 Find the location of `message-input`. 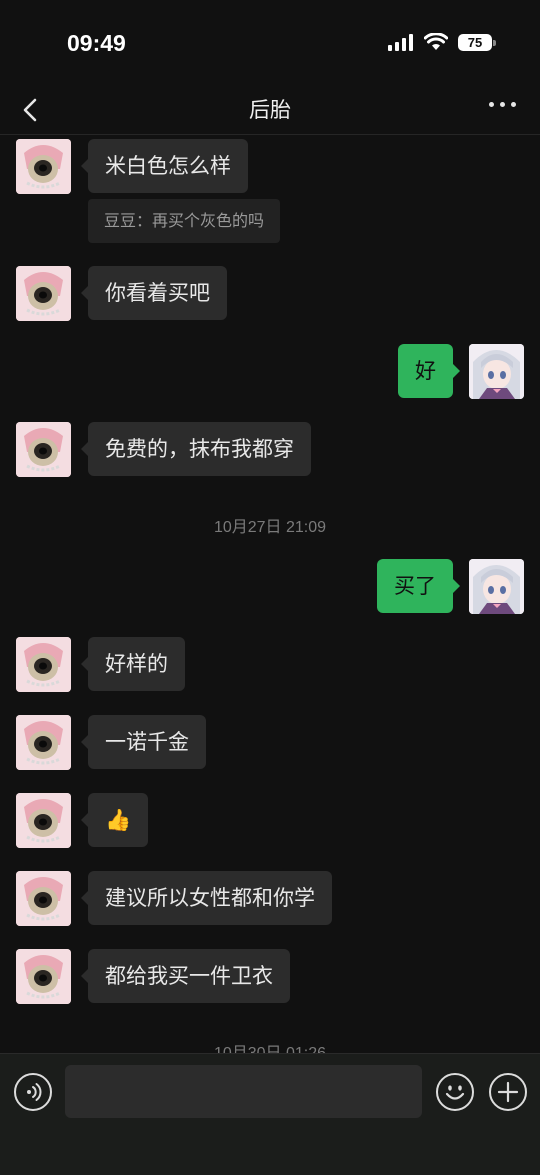

message-input is located at coordinates (243, 1091).